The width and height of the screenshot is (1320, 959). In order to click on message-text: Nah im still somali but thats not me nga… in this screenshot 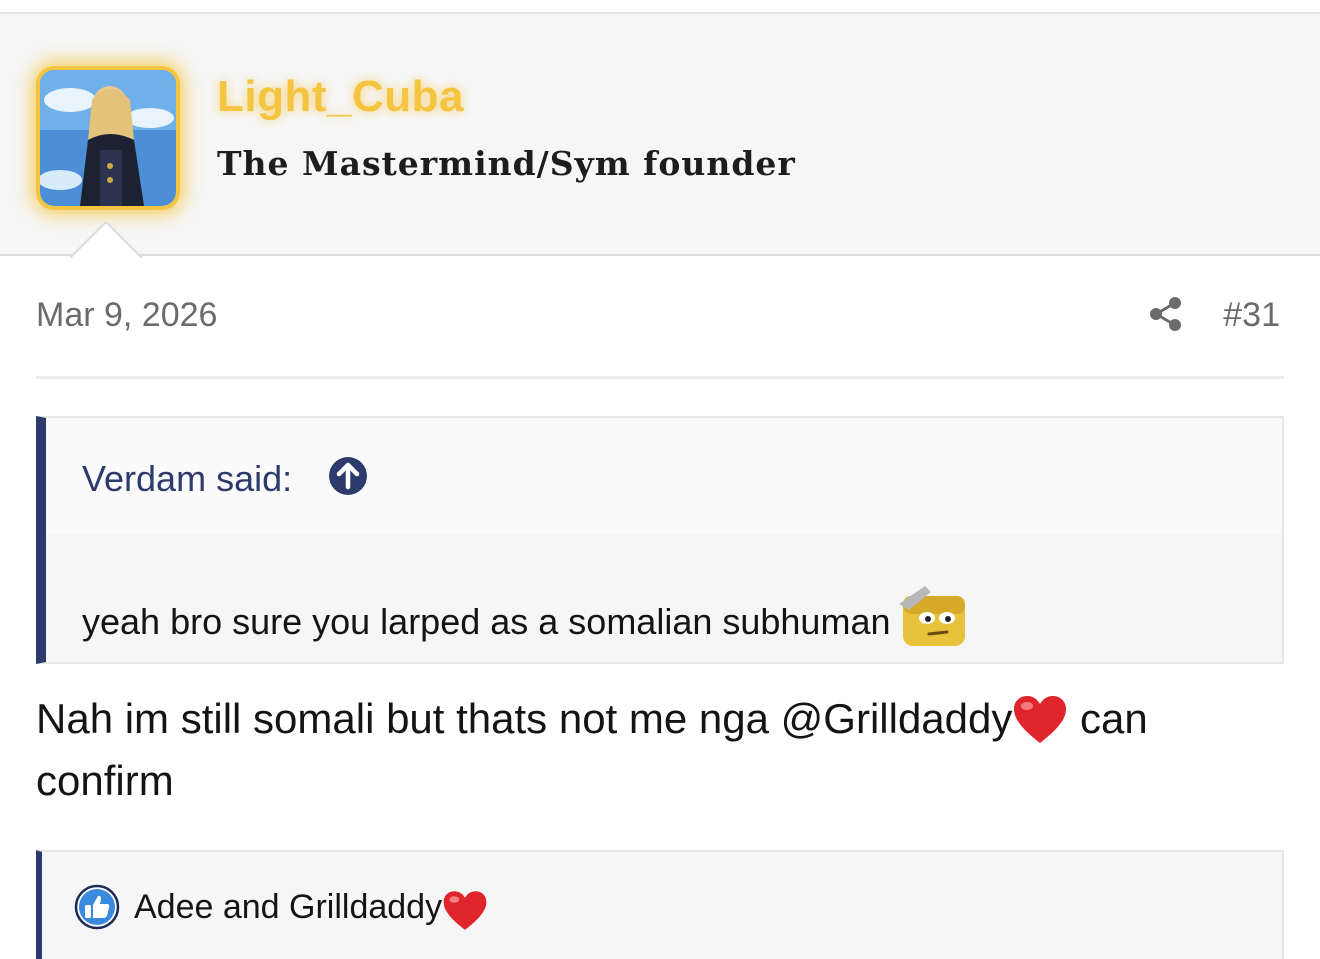, I will do `click(524, 718)`.